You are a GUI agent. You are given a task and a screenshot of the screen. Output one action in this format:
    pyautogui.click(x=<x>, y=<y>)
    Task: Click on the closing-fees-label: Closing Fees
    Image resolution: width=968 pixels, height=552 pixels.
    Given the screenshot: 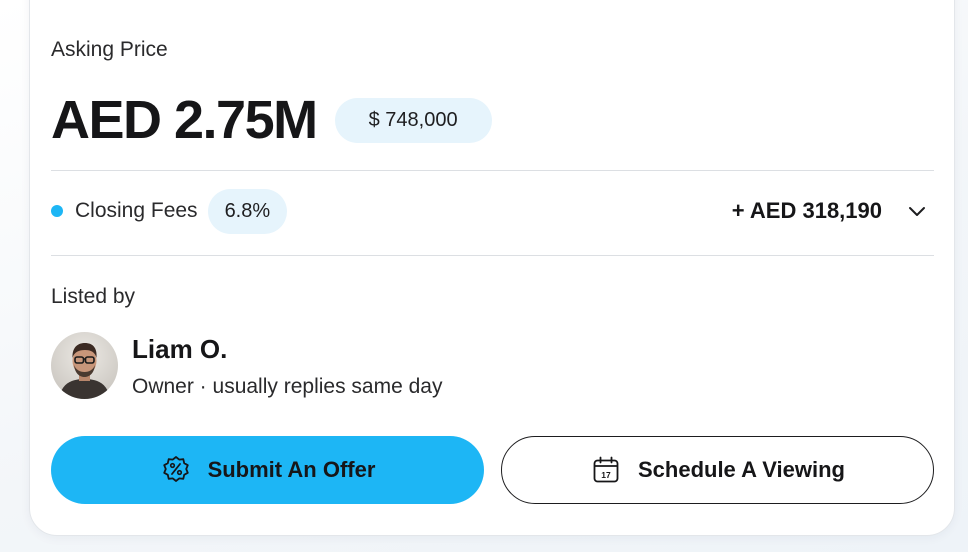 What is the action you would take?
    pyautogui.click(x=136, y=210)
    